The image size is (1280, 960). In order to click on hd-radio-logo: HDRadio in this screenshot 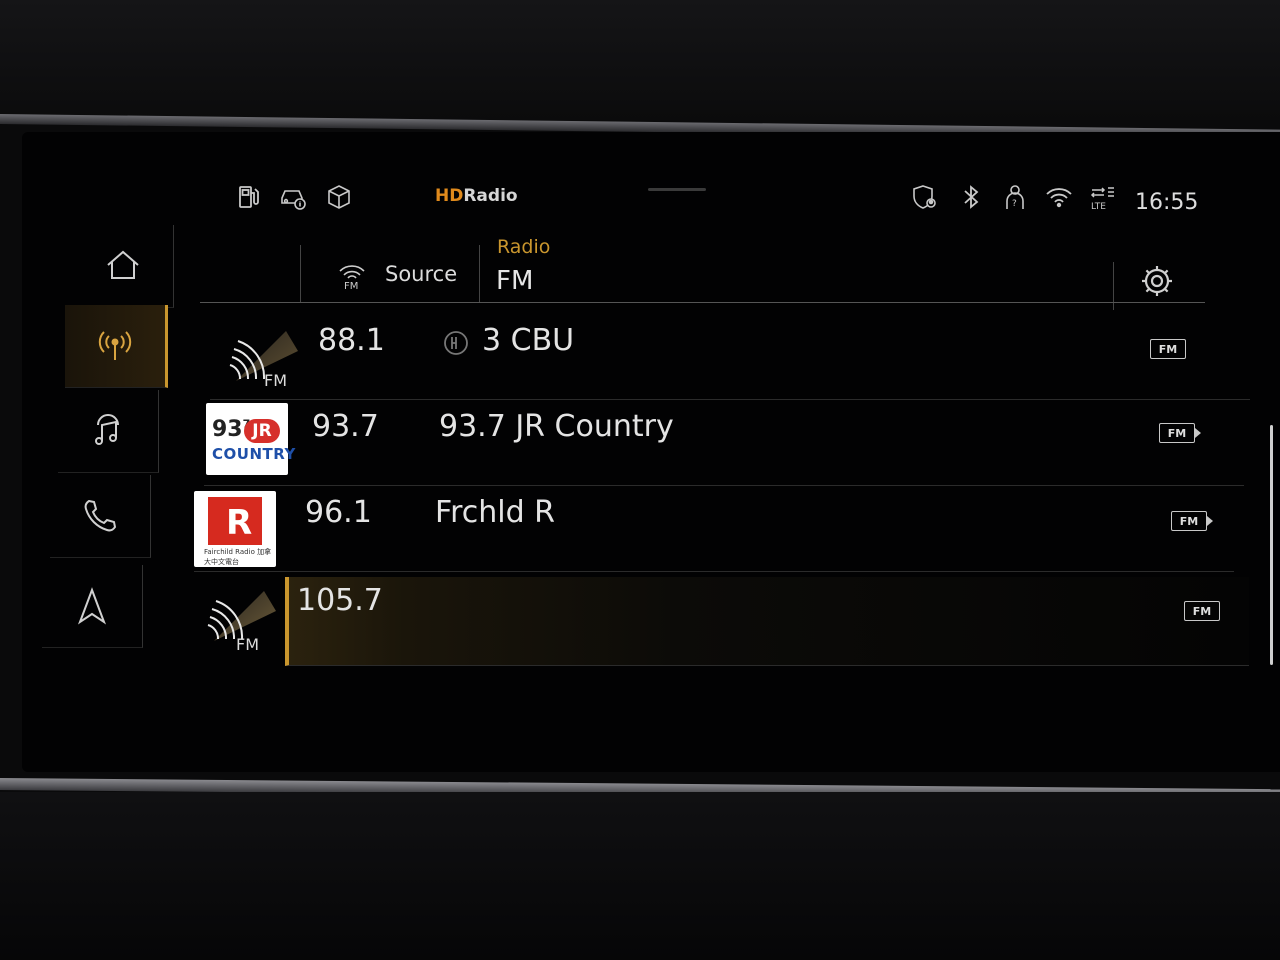, I will do `click(476, 196)`.